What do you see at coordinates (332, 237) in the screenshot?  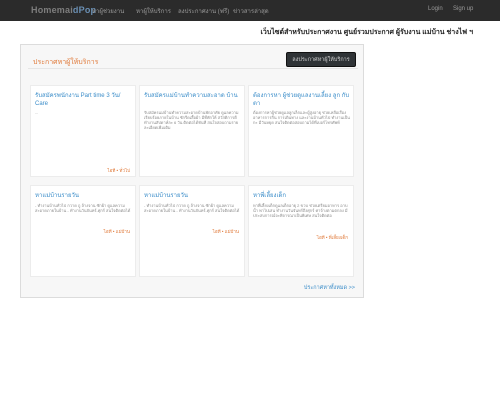 I see `card-category-tag: ไอที • พี่เลี้ยงเด็ก` at bounding box center [332, 237].